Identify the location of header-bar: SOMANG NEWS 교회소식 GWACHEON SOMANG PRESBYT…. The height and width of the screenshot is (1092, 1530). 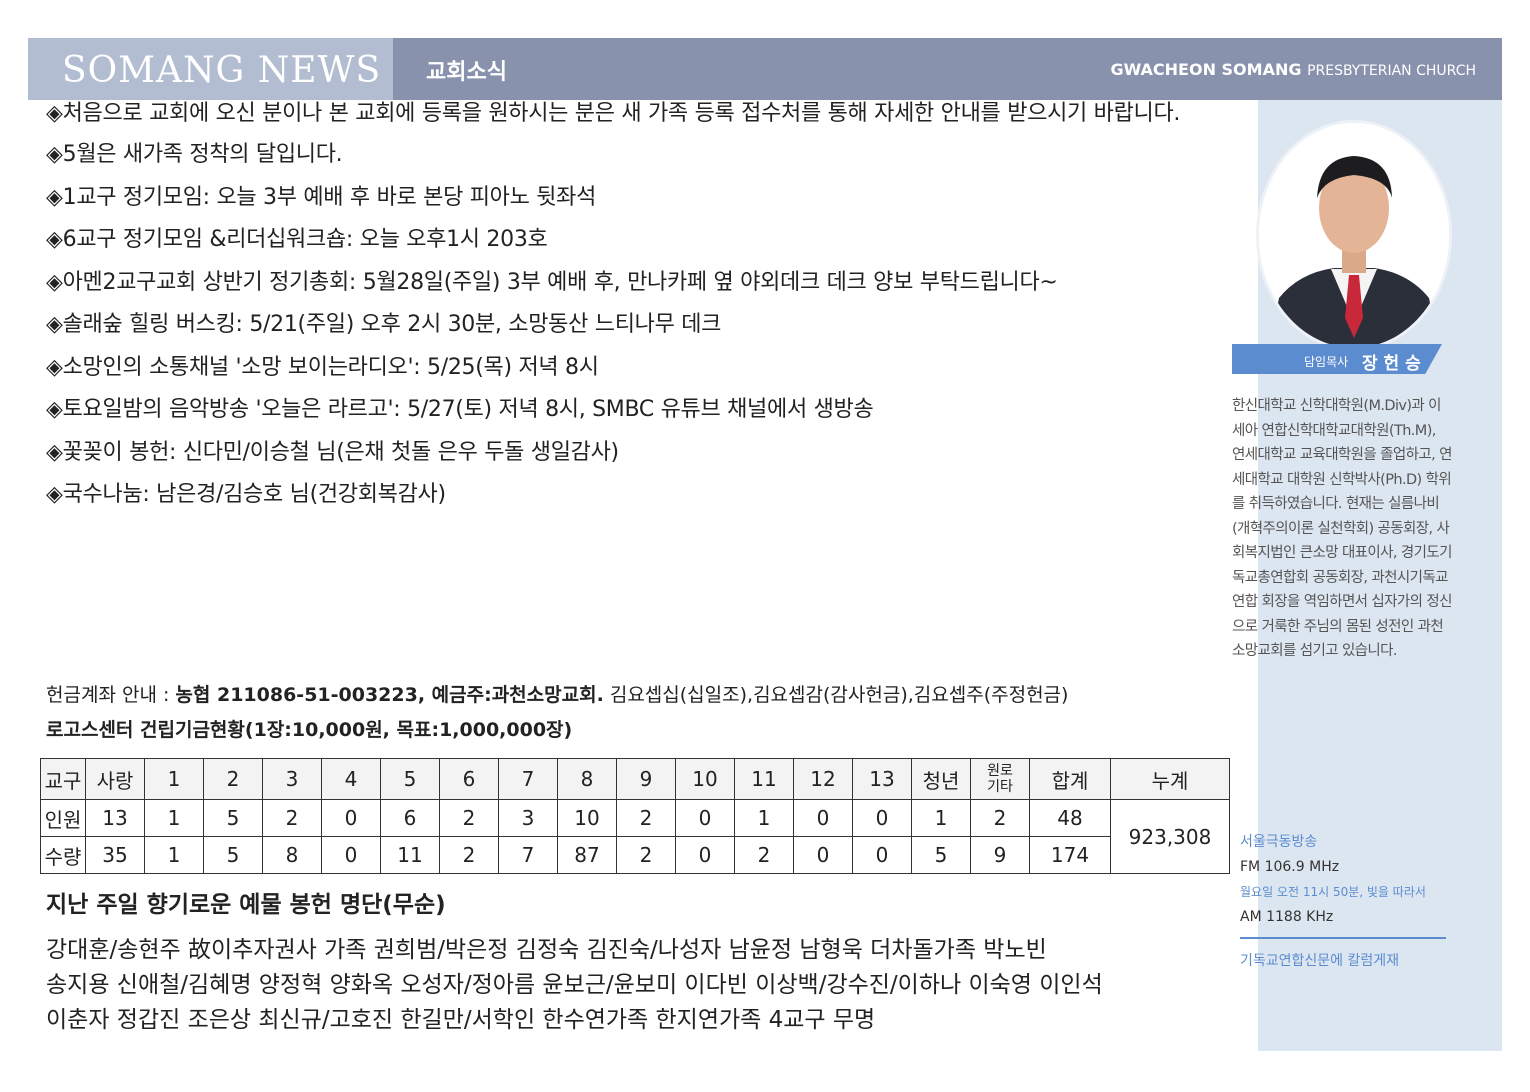
(765, 69).